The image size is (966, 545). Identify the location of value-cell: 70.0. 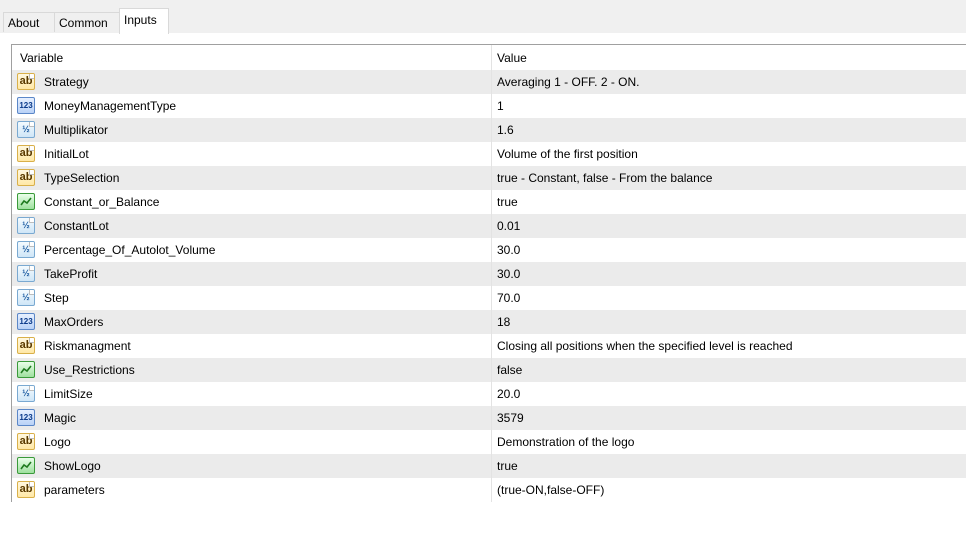
(729, 298).